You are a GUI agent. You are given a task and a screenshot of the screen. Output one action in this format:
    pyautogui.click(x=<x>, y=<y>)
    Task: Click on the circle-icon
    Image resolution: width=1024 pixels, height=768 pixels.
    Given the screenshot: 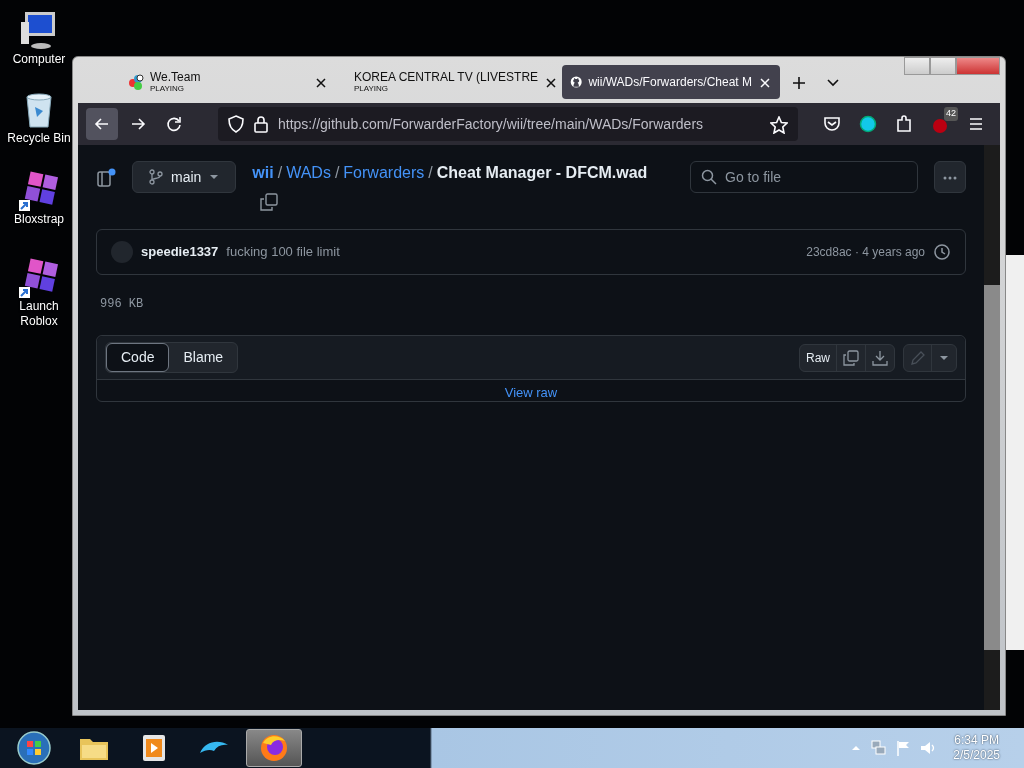 What is the action you would take?
    pyautogui.click(x=868, y=124)
    